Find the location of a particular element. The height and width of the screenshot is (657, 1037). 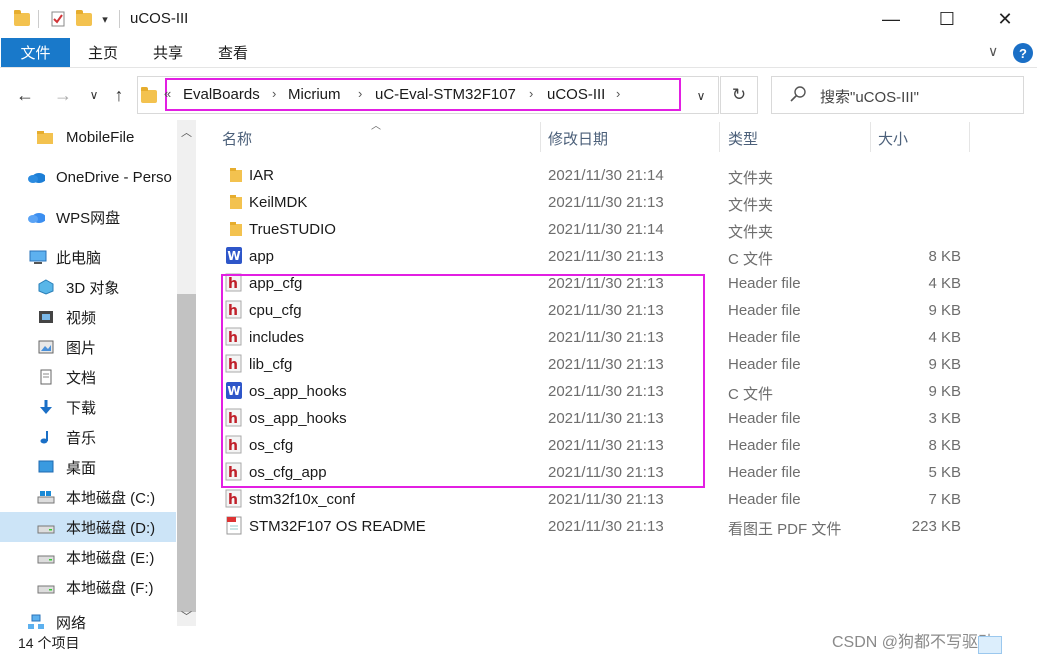

sidebar-item-label: 桌面 is located at coordinates (81, 468).